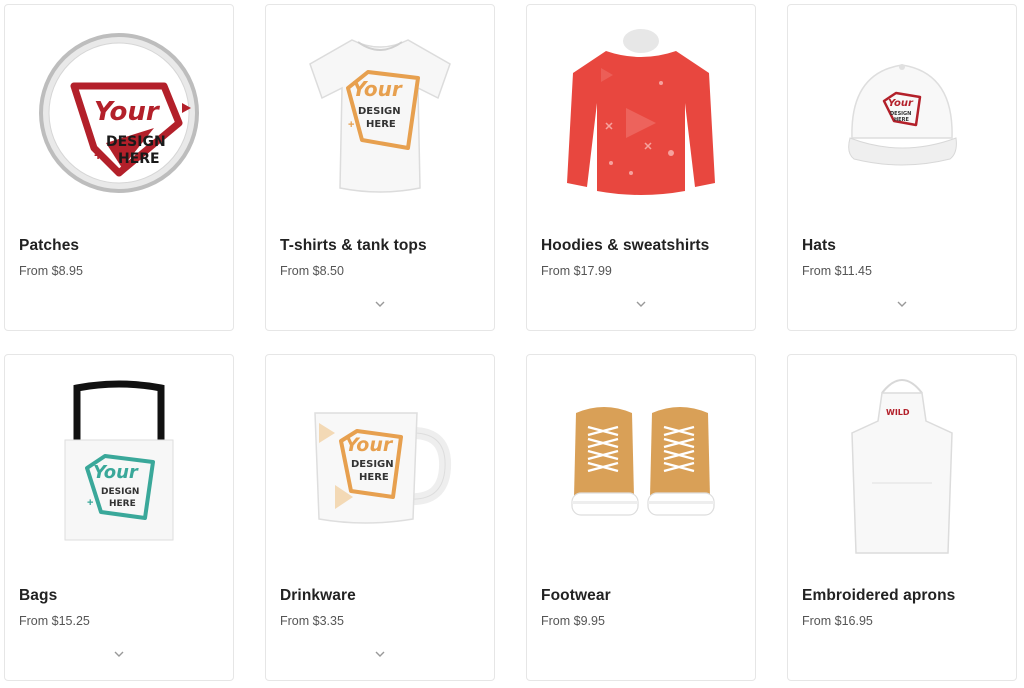  I want to click on patch-design-text: DESIGN, so click(136, 142).